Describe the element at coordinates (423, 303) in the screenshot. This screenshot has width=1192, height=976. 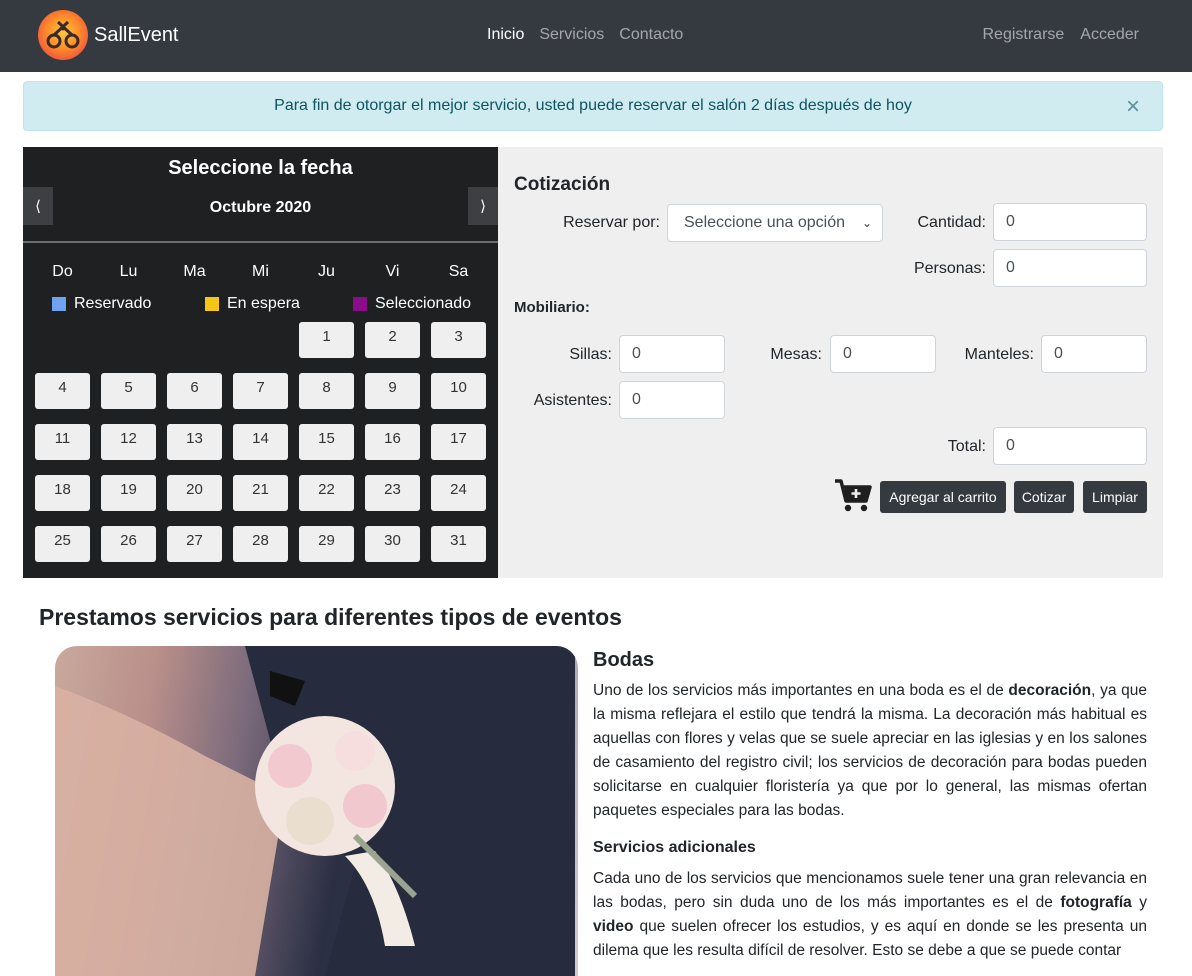
I see `legend-label: Seleccionado` at that location.